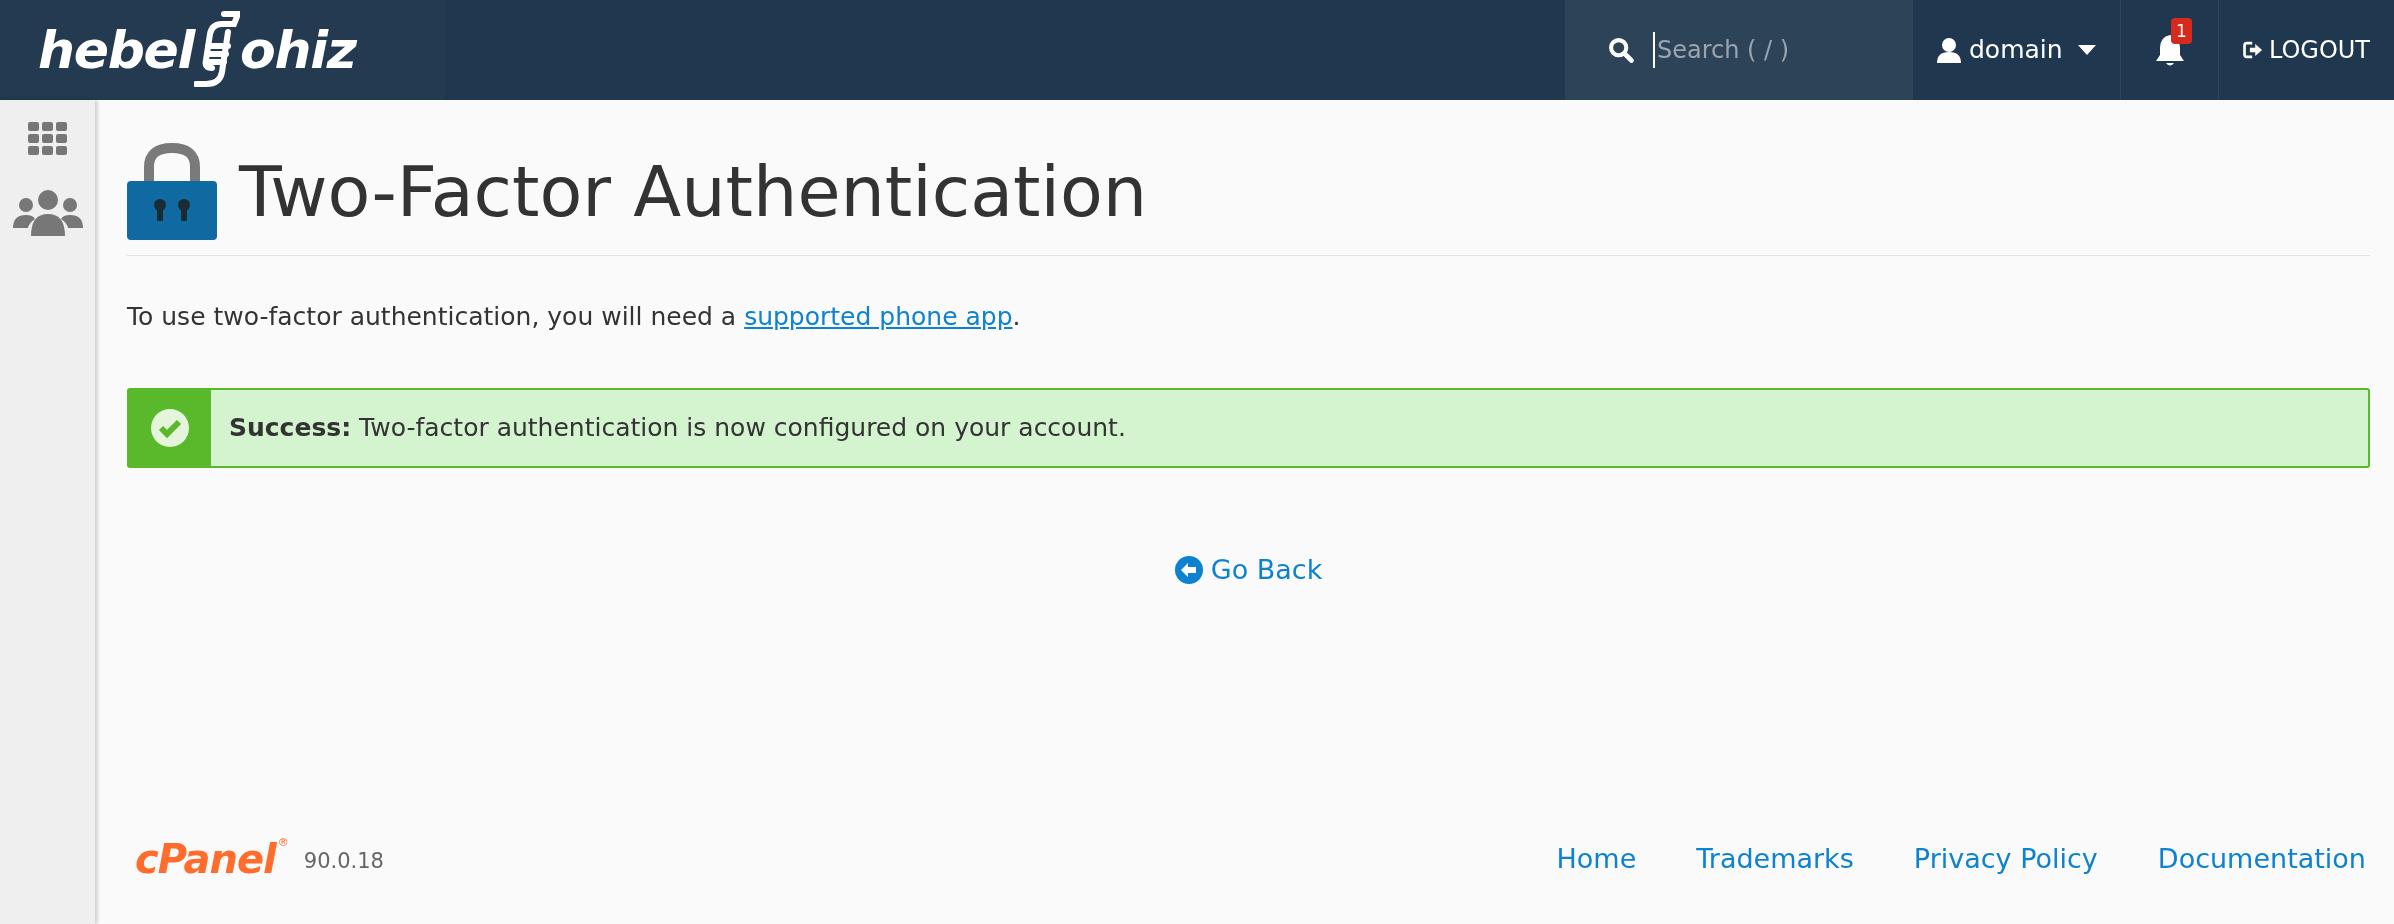 This screenshot has width=2394, height=924. Describe the element at coordinates (170, 427) in the screenshot. I see `check-circle-icon` at that location.